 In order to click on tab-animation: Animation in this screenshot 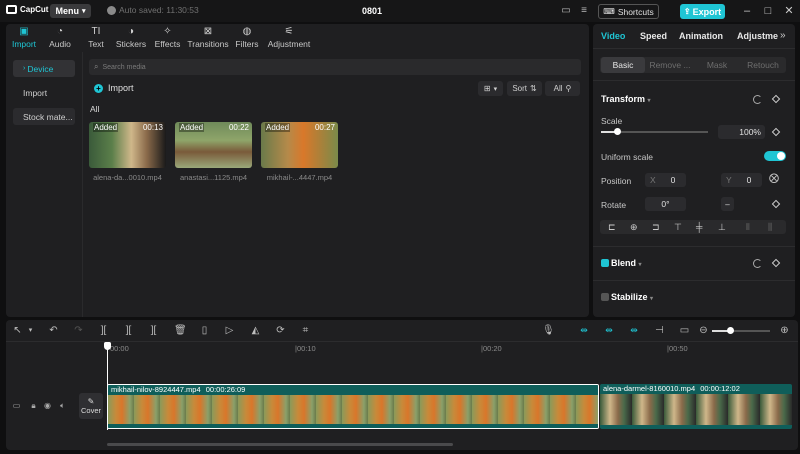, I will do `click(701, 36)`.